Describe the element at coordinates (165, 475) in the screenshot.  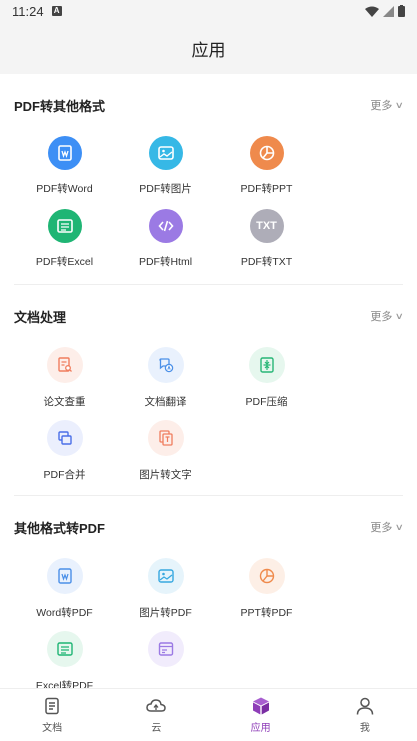
I see `tool-label: 图片转文字` at that location.